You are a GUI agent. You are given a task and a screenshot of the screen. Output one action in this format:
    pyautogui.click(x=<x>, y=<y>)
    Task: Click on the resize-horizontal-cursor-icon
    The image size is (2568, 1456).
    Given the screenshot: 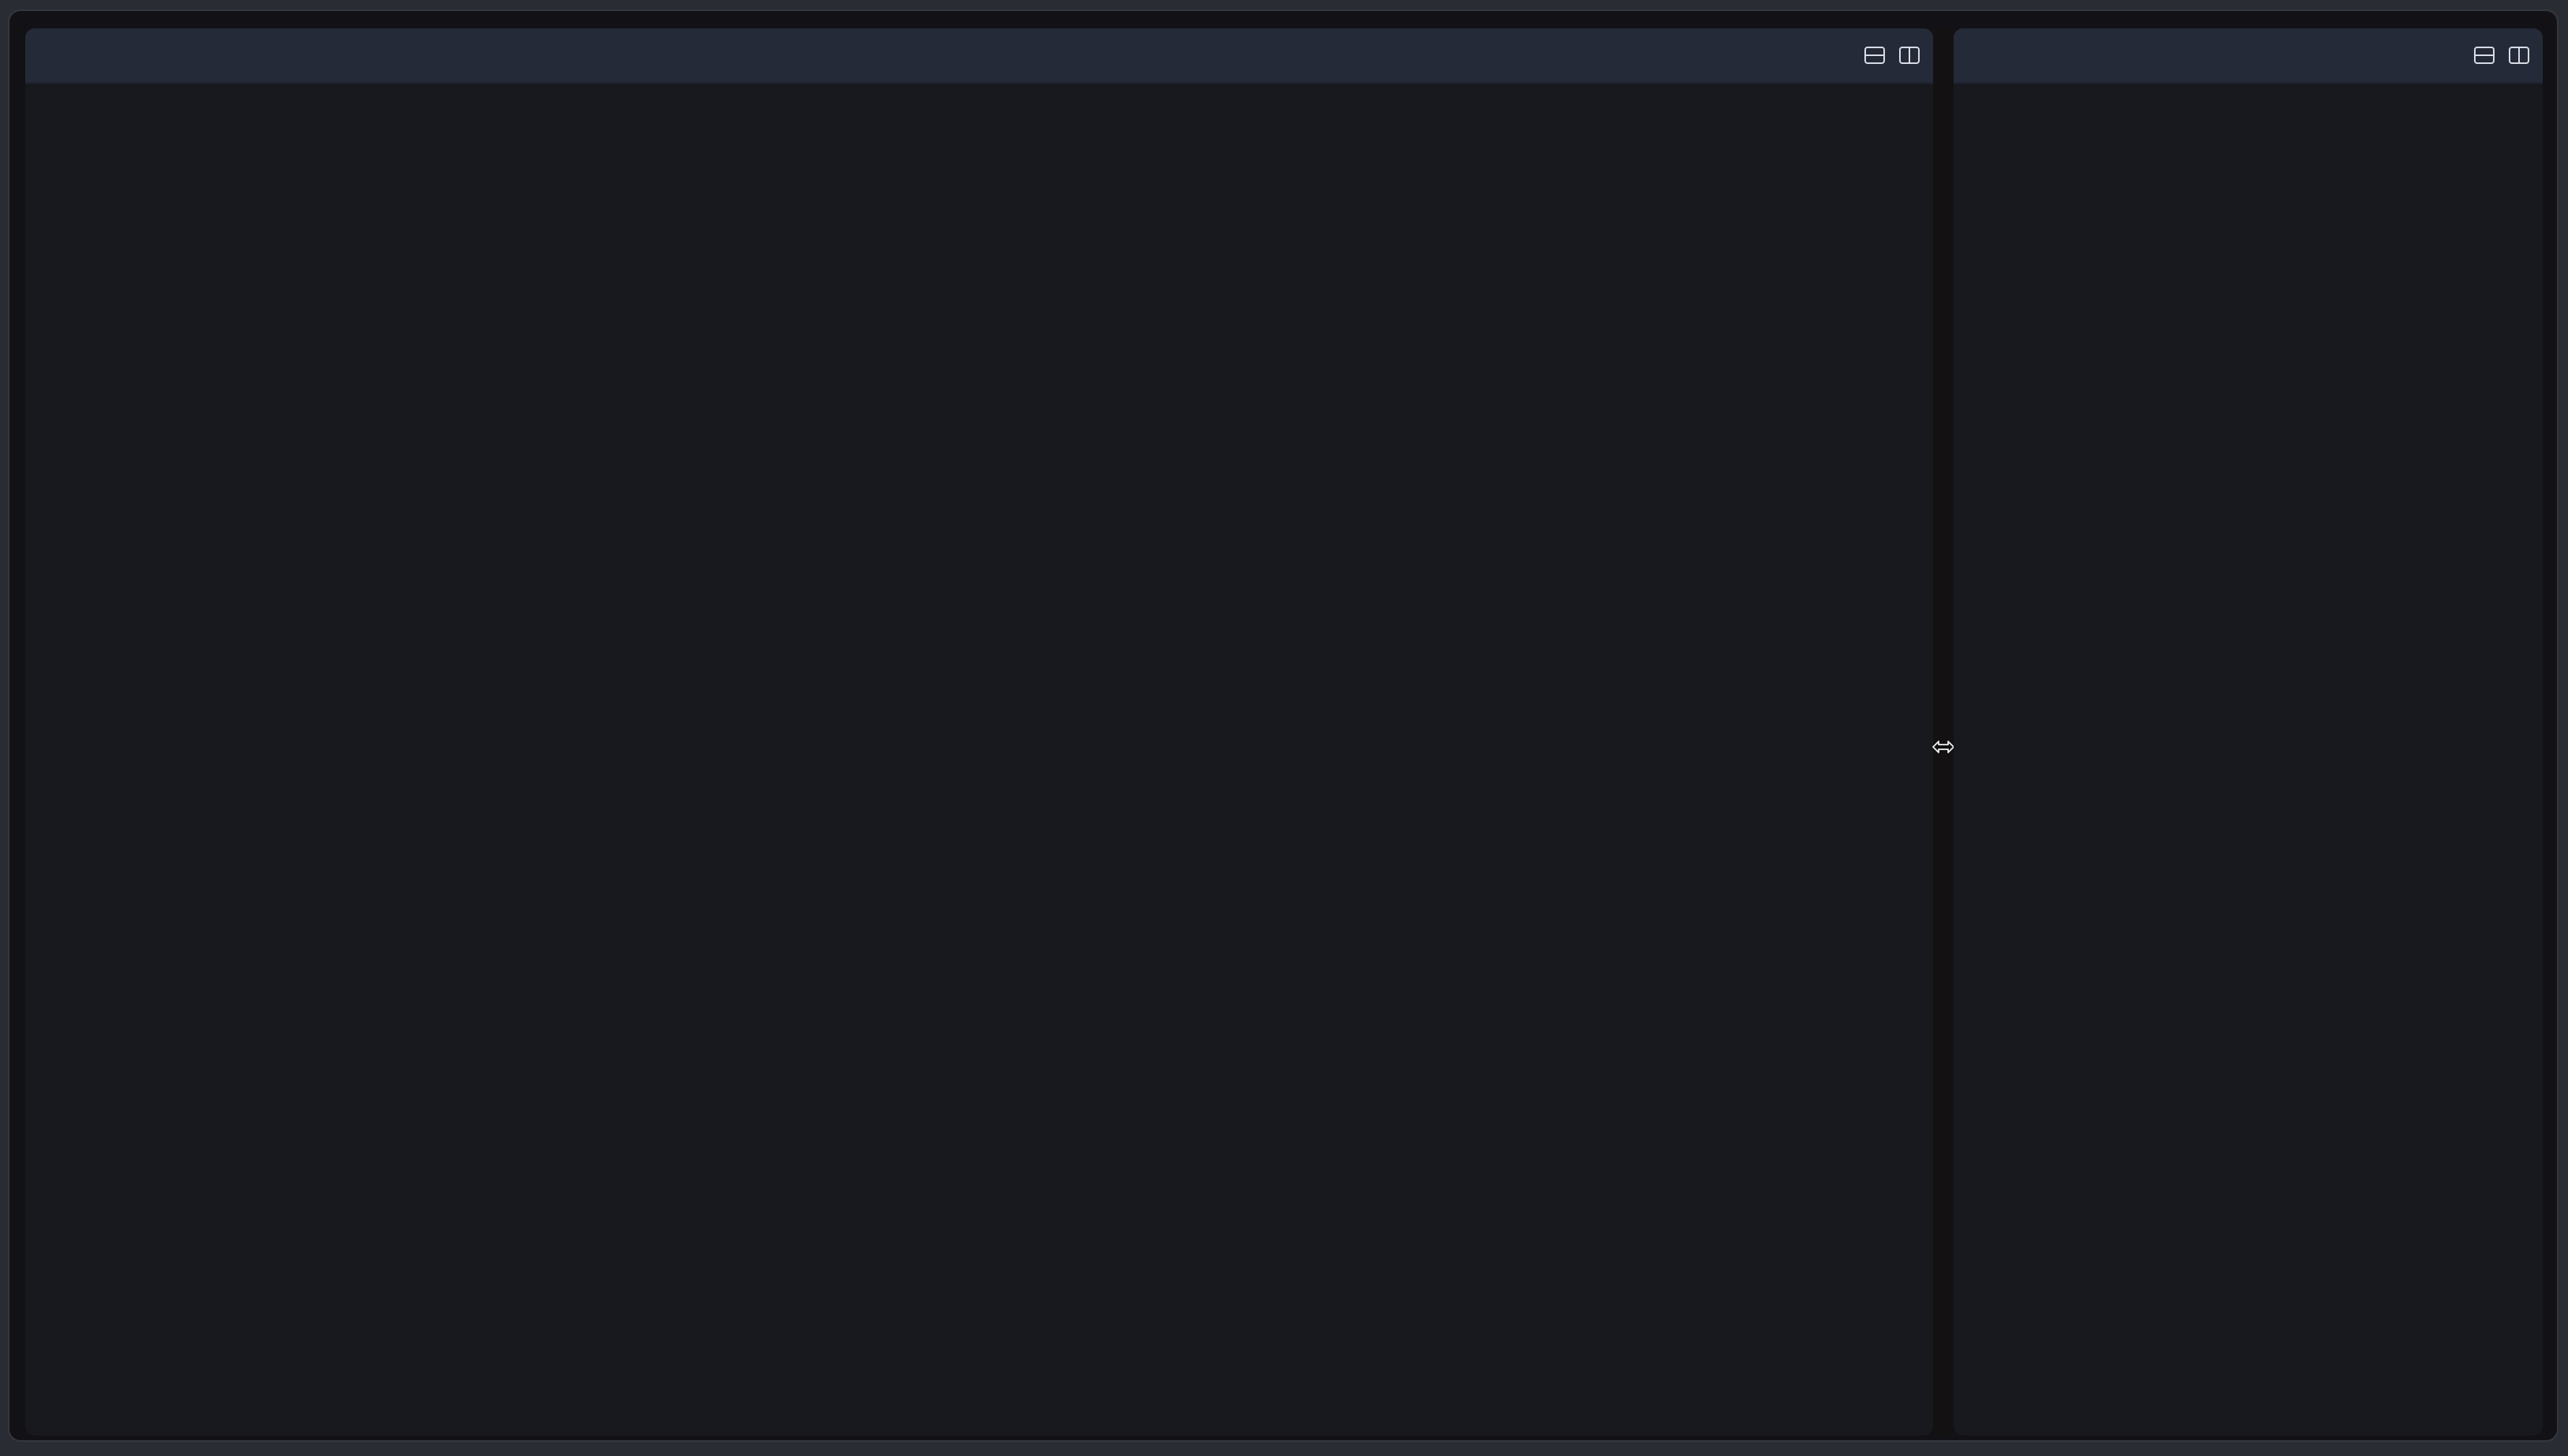 What is the action you would take?
    pyautogui.click(x=1943, y=746)
    